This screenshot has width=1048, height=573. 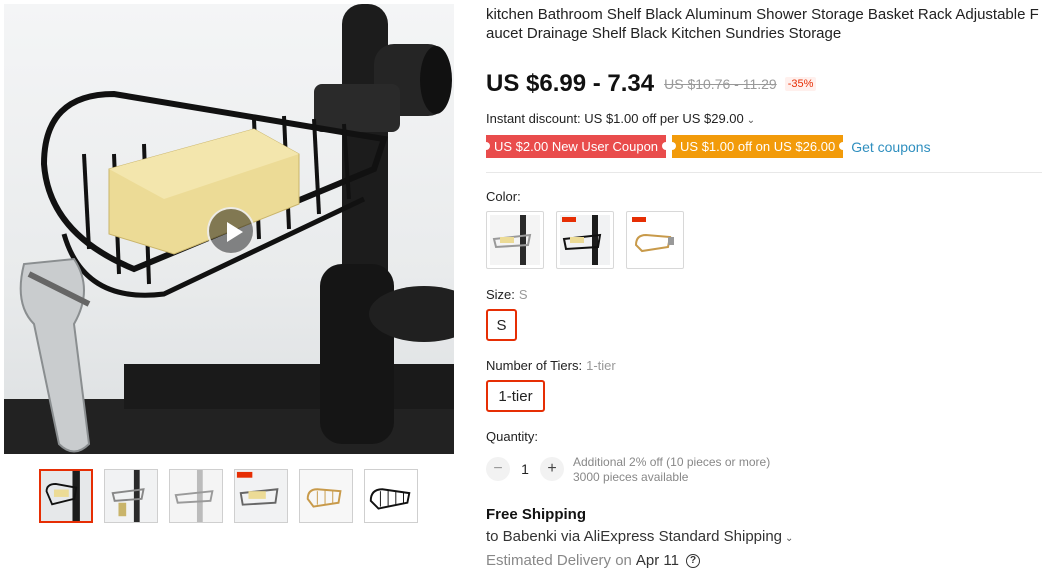 I want to click on store-coupon: US $1.00 off on US $26.00, so click(x=758, y=146).